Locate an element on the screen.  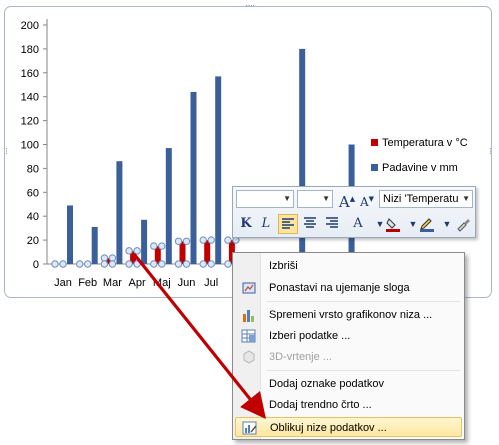
line-color-button is located at coordinates (427, 224).